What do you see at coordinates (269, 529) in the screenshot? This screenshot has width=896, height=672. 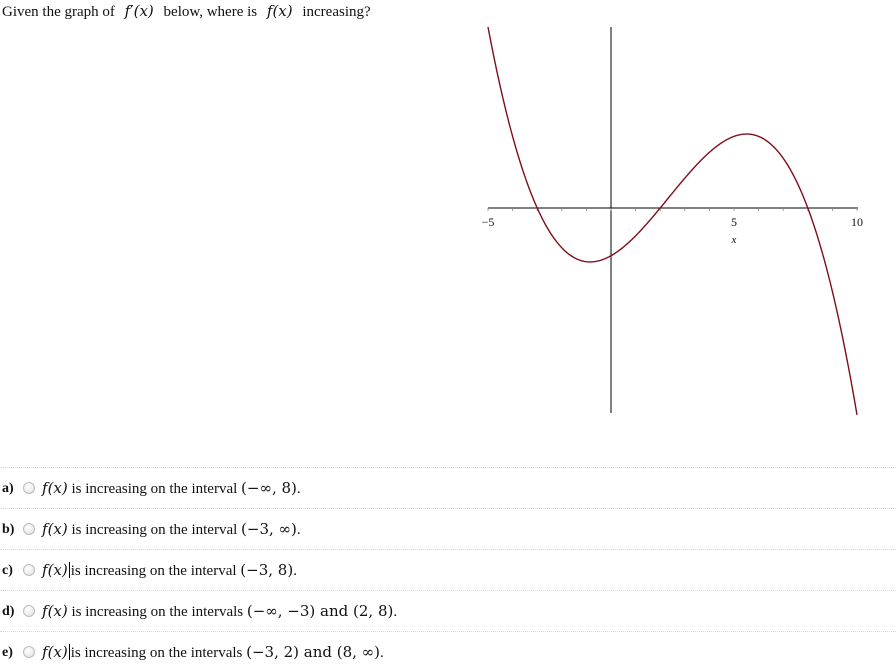 I see `option-interval: (−3, ∞)` at bounding box center [269, 529].